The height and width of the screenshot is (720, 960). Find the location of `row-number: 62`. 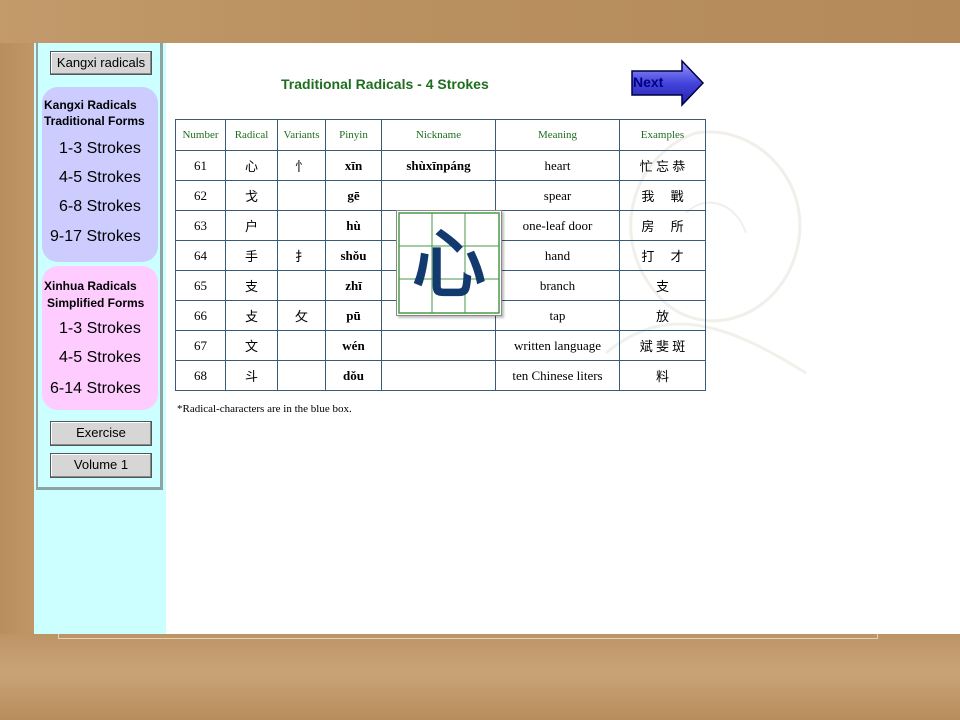

row-number: 62 is located at coordinates (200, 195).